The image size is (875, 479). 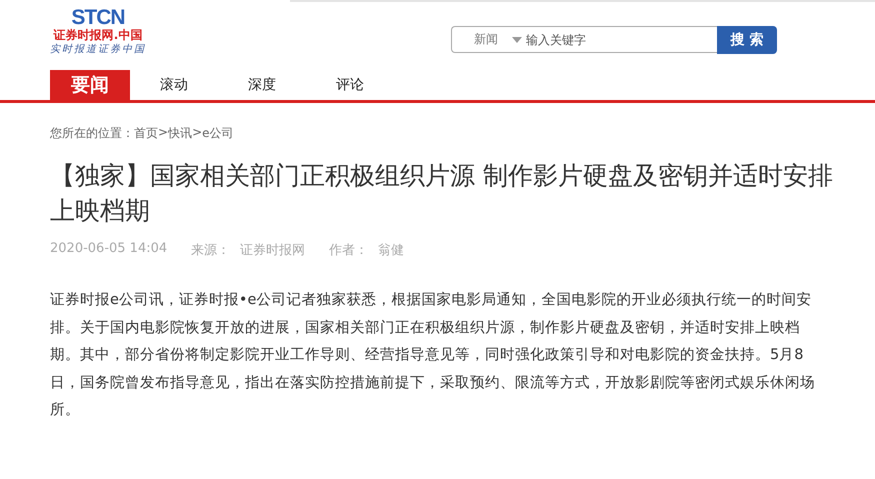 I want to click on publish-date: 2020-06-05 14:04, so click(x=109, y=249).